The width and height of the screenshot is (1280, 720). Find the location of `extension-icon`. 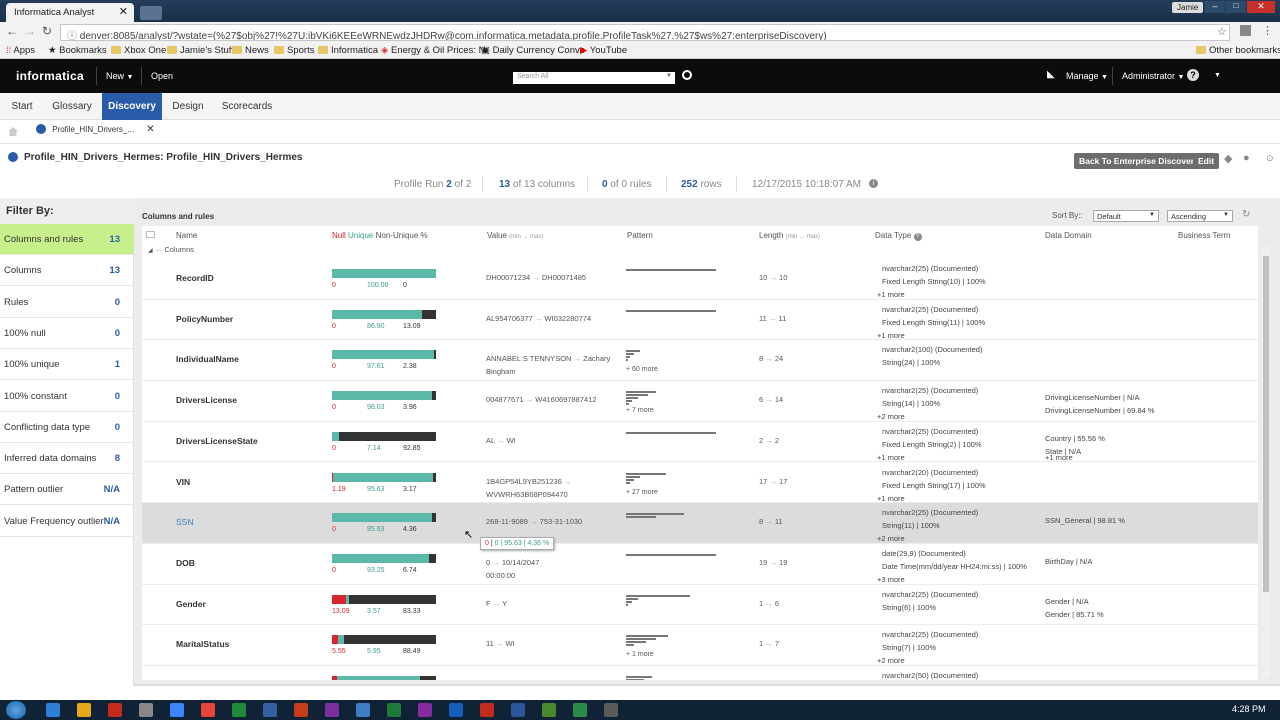

extension-icon is located at coordinates (1245, 30).